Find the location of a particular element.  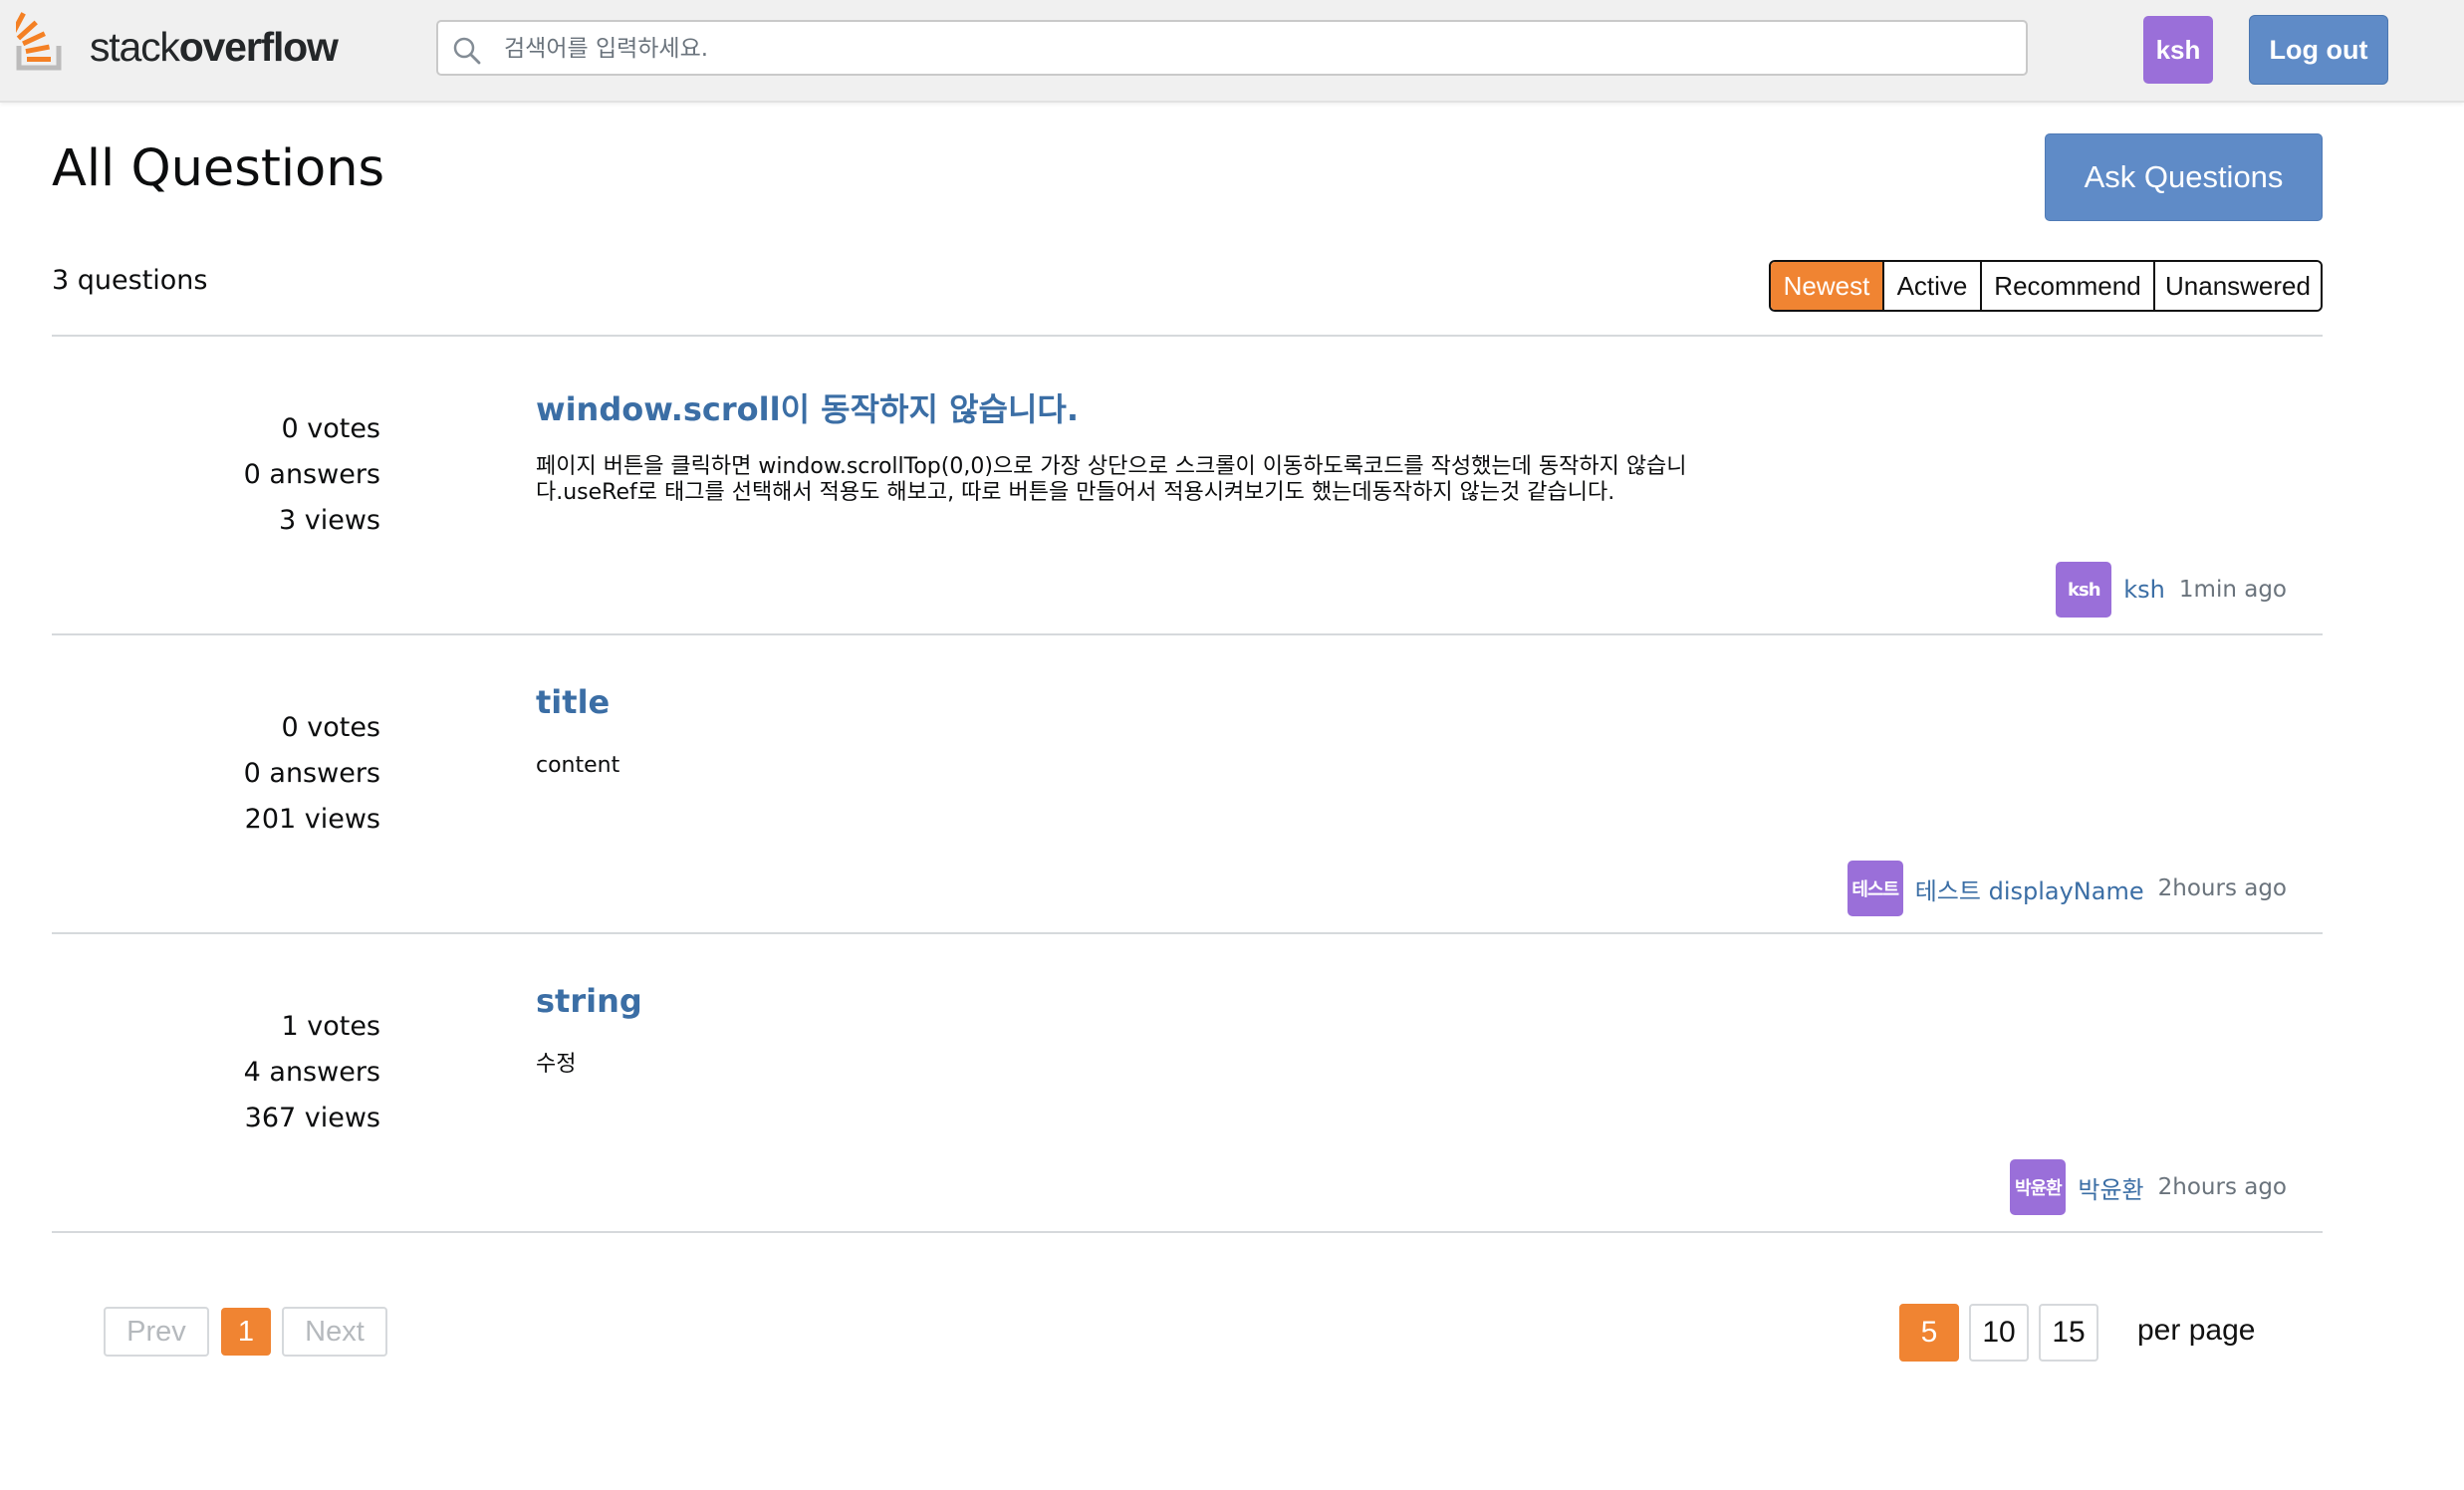

question-author-meta: ksh ksh 1min ago is located at coordinates (2171, 590).